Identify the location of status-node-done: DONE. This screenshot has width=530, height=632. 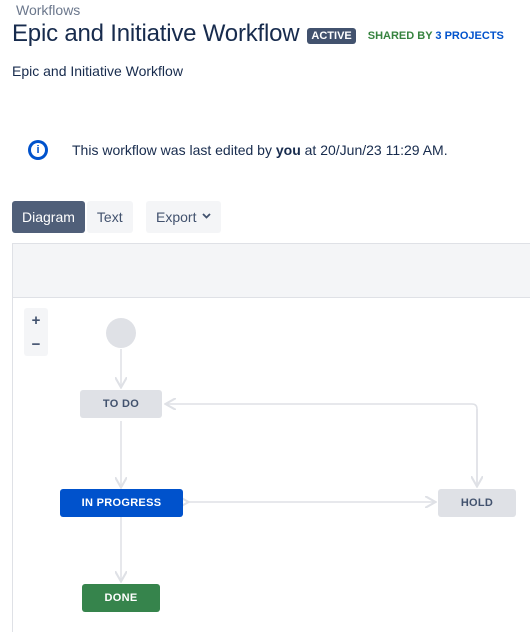
(121, 598).